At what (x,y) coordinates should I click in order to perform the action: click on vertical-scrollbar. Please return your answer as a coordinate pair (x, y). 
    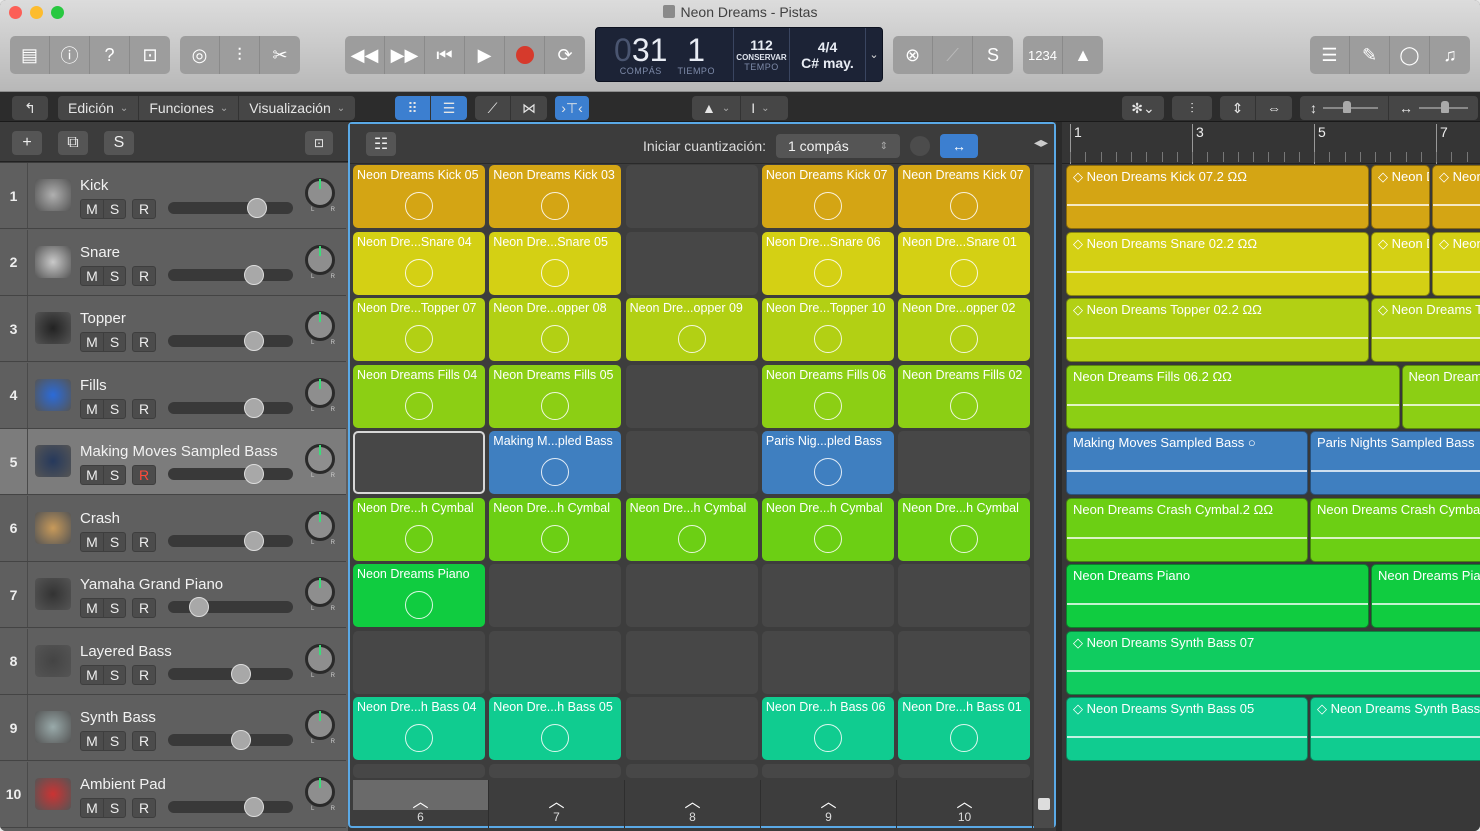
    Looking at the image, I should click on (1044, 496).